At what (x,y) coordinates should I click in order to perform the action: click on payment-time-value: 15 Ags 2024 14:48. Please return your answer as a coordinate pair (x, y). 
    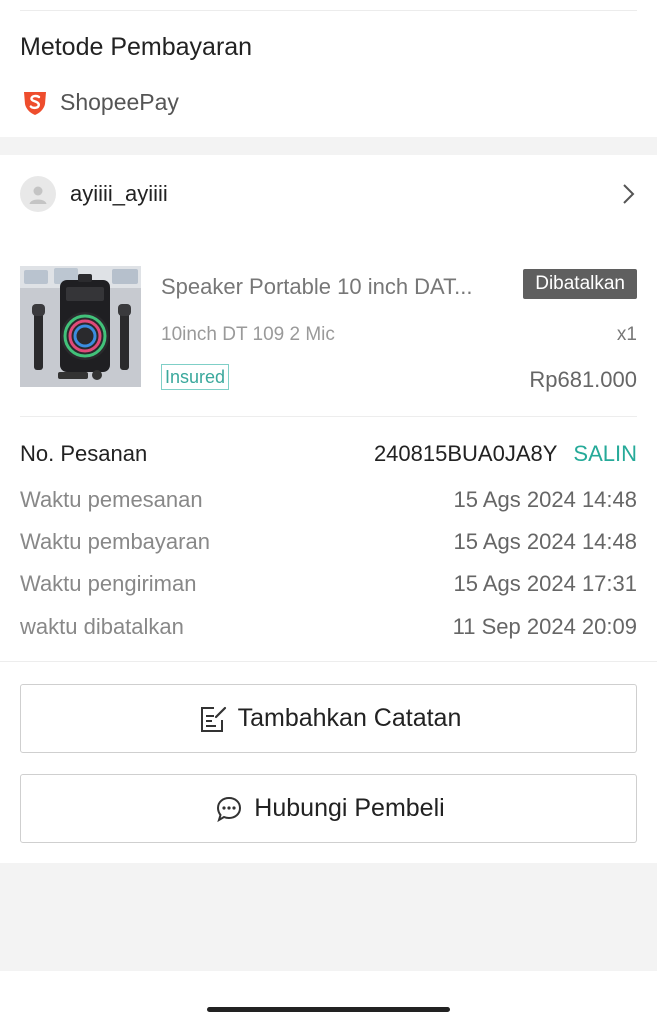
    Looking at the image, I should click on (545, 541).